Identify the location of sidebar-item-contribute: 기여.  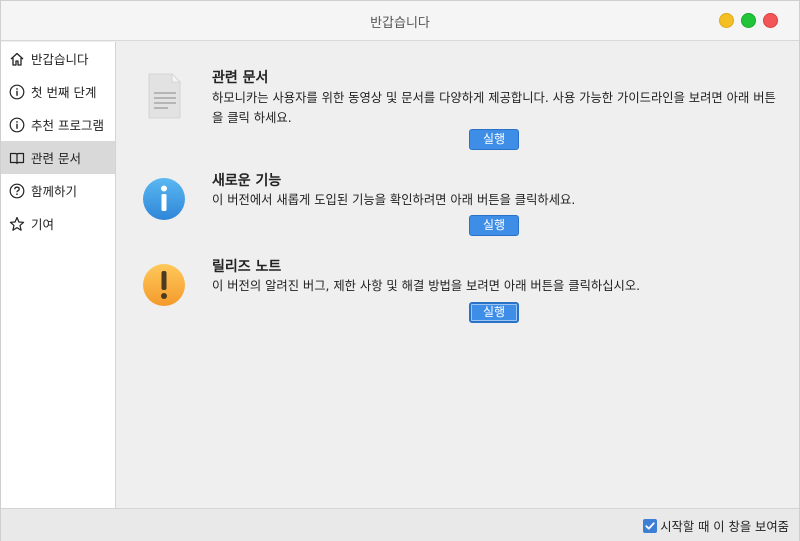
(58, 223).